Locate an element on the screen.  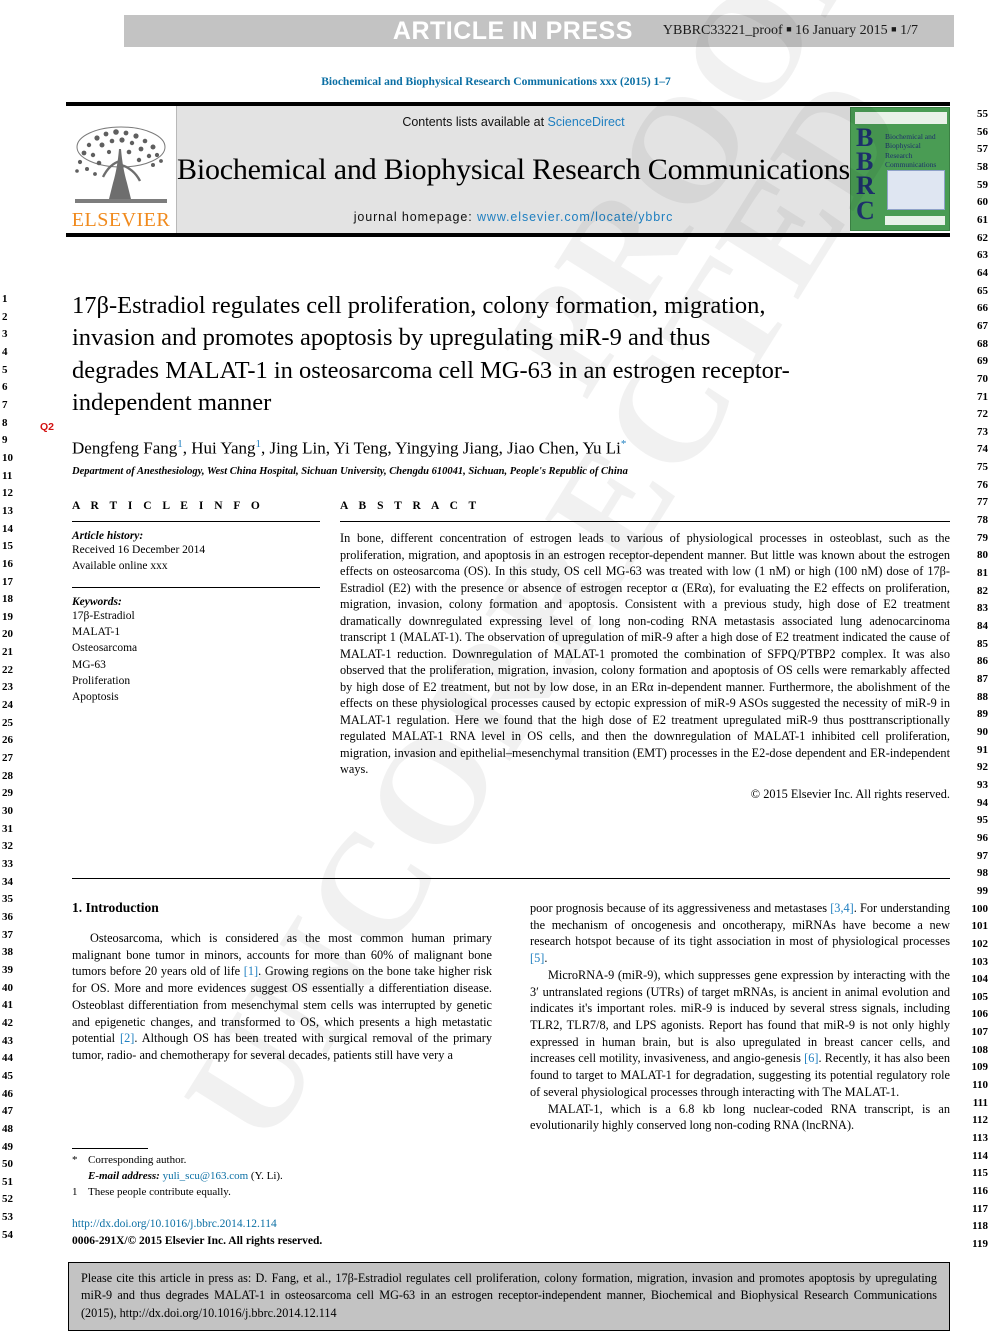
line-number: 38 is located at coordinates (7, 952).